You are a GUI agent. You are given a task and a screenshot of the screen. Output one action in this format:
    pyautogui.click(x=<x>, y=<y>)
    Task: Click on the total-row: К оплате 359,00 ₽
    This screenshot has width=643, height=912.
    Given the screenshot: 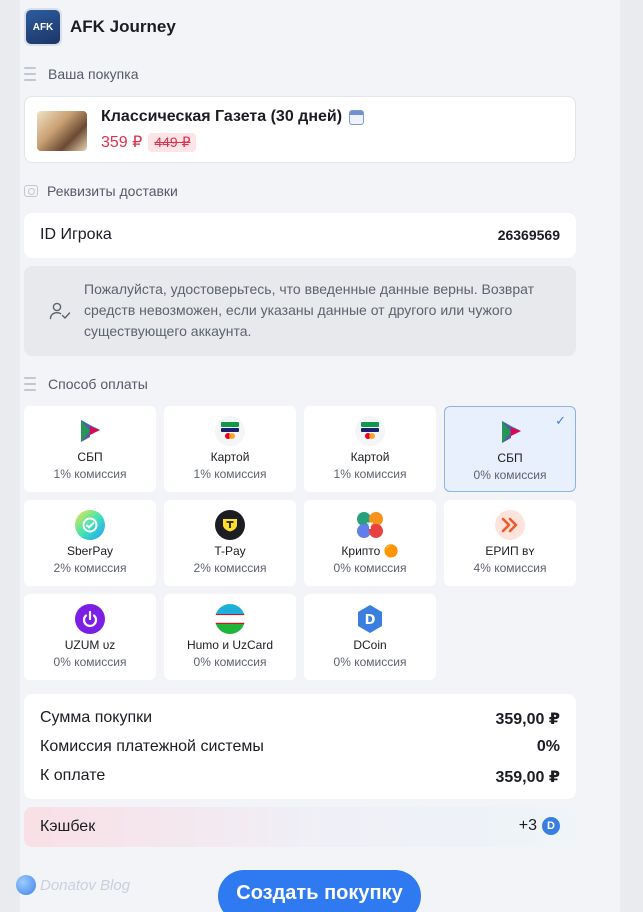 What is the action you would take?
    pyautogui.click(x=300, y=777)
    